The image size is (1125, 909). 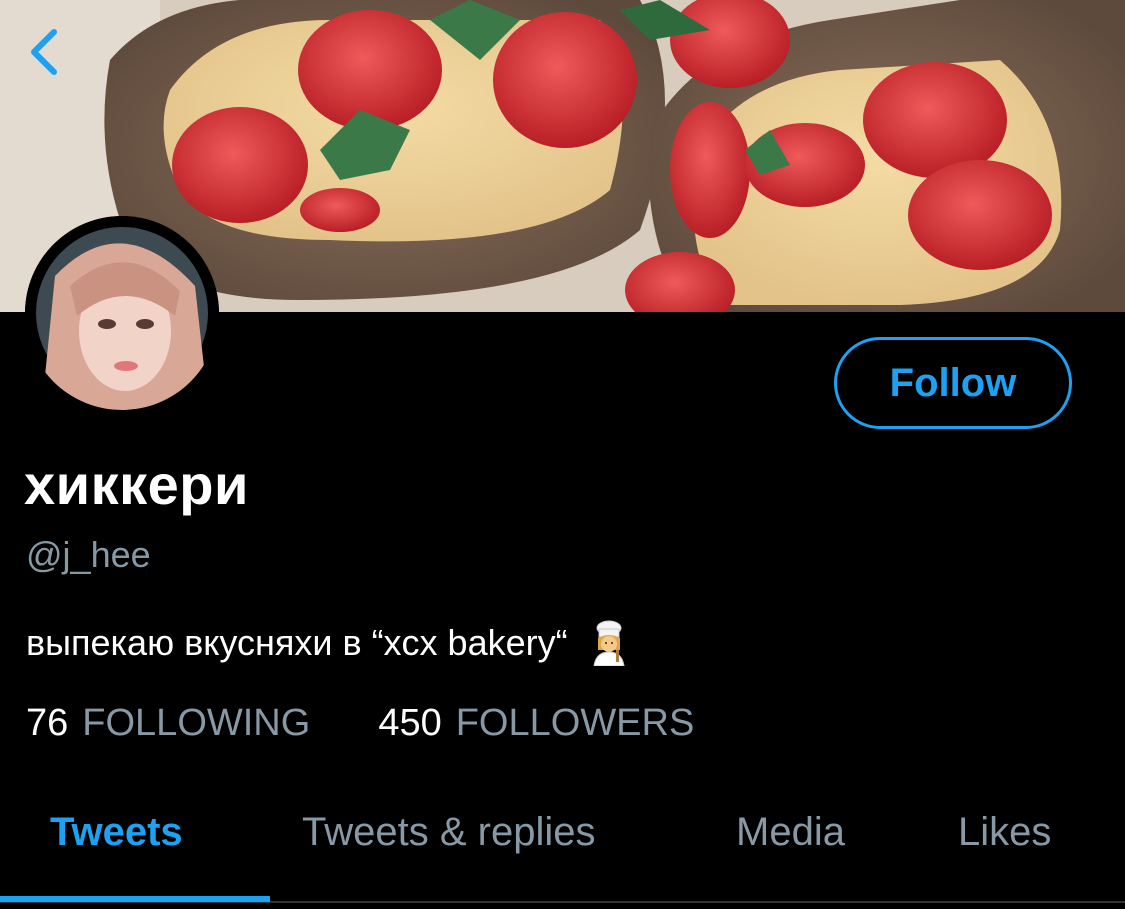 I want to click on followers-count: 450, so click(x=410, y=723).